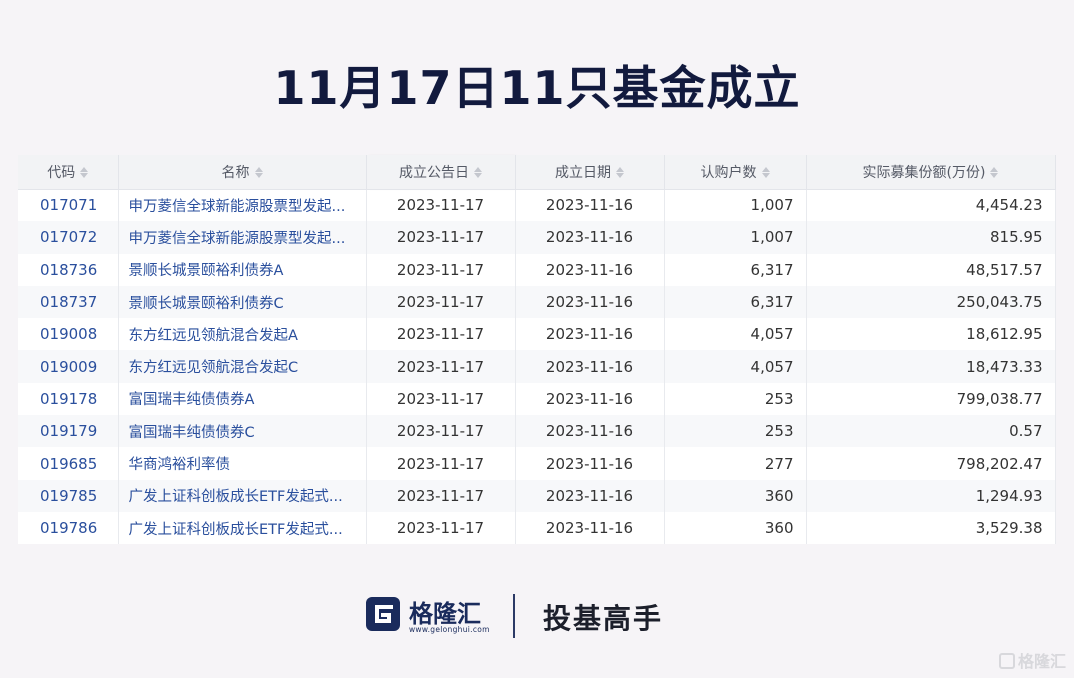  I want to click on fund-code-link: 018736, so click(68, 269).